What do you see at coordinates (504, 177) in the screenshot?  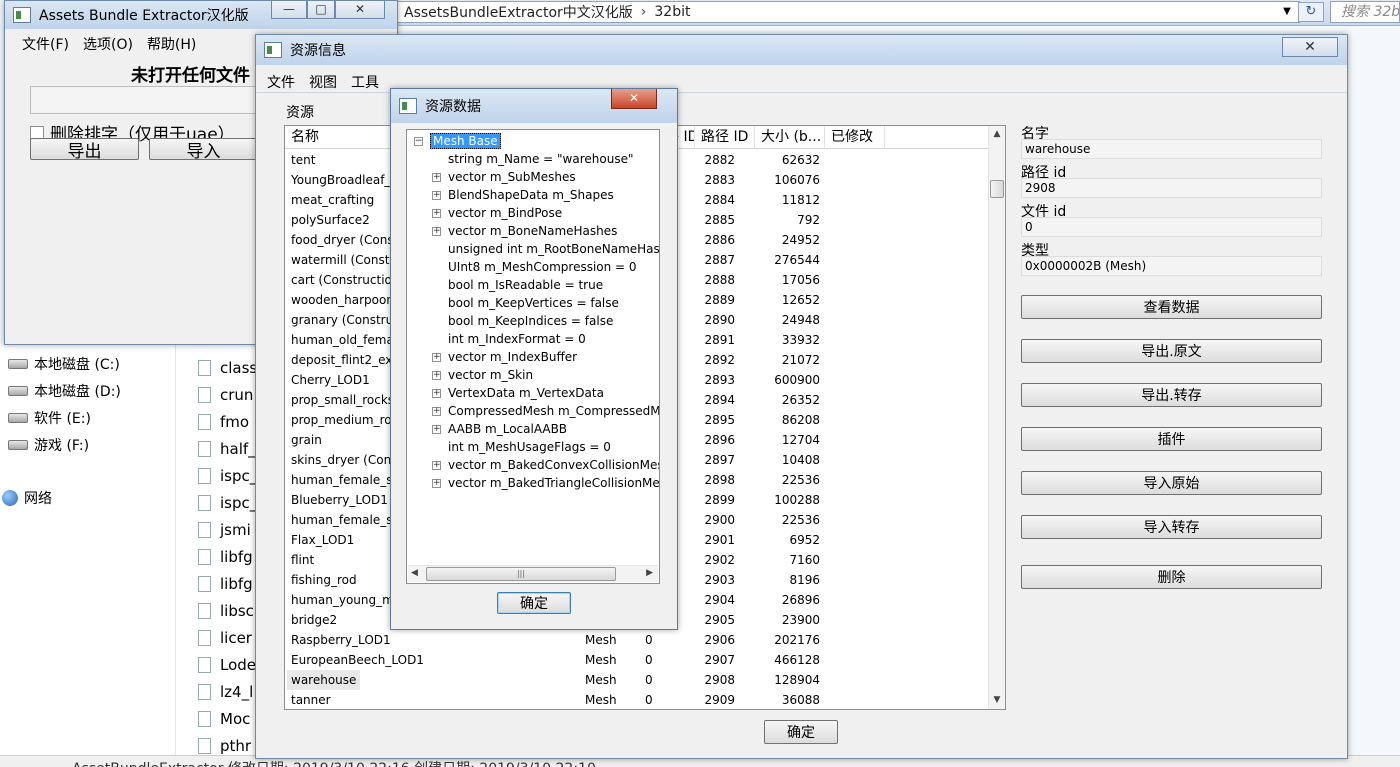 I see `tree-node: + vector m_SubMeshes` at bounding box center [504, 177].